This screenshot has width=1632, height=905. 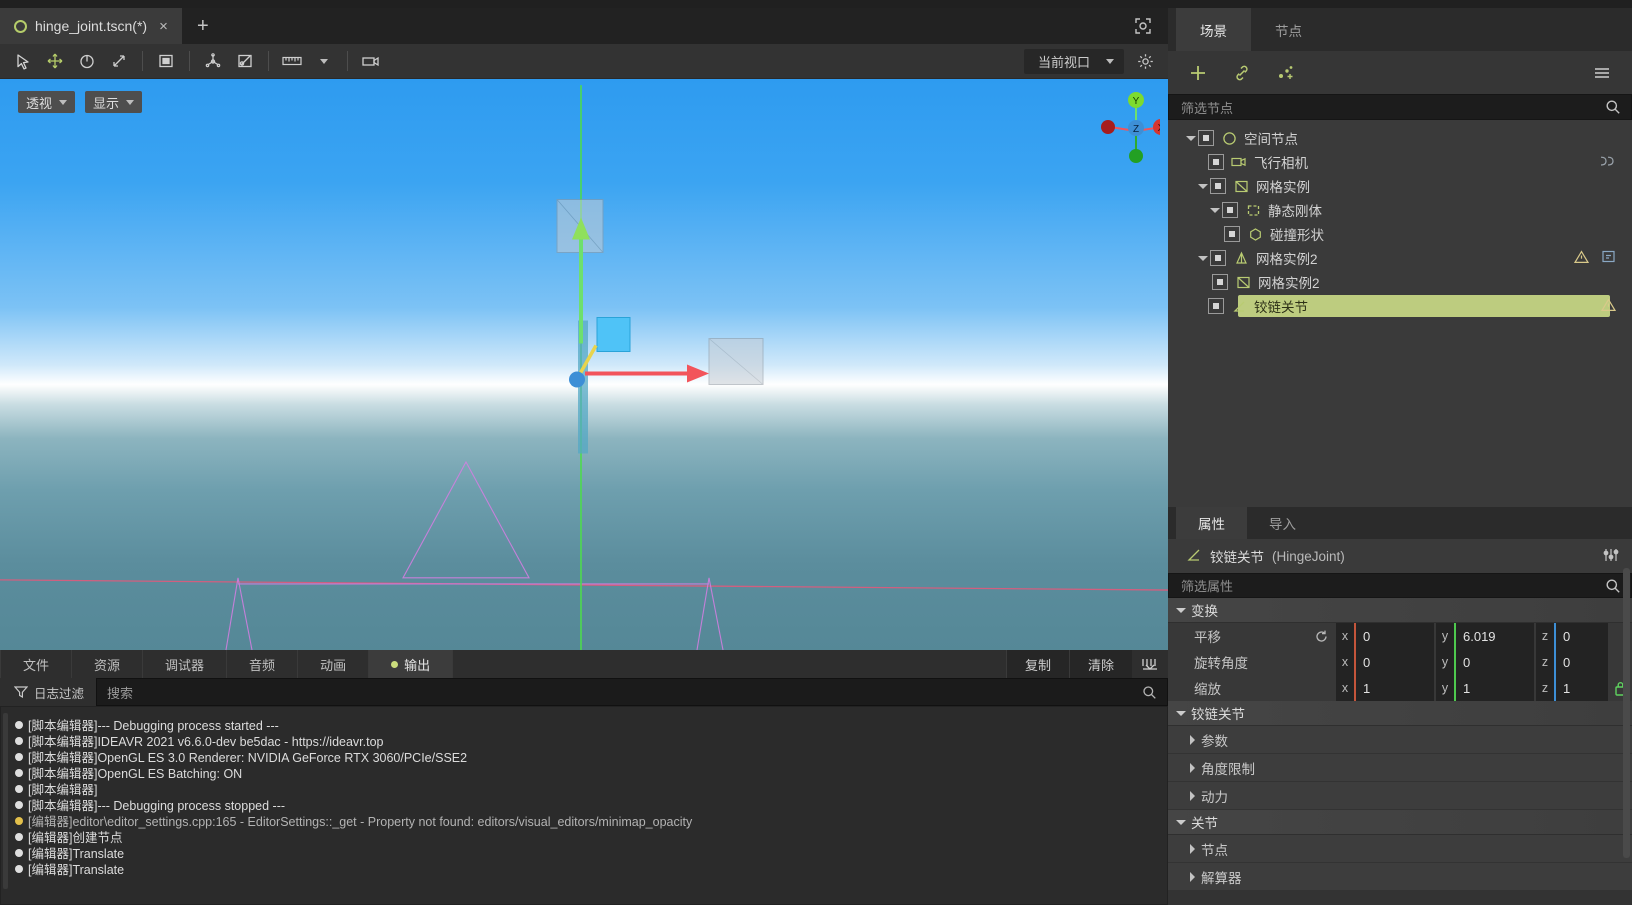 What do you see at coordinates (411, 664) in the screenshot?
I see `bottom-tab-output: 输出` at bounding box center [411, 664].